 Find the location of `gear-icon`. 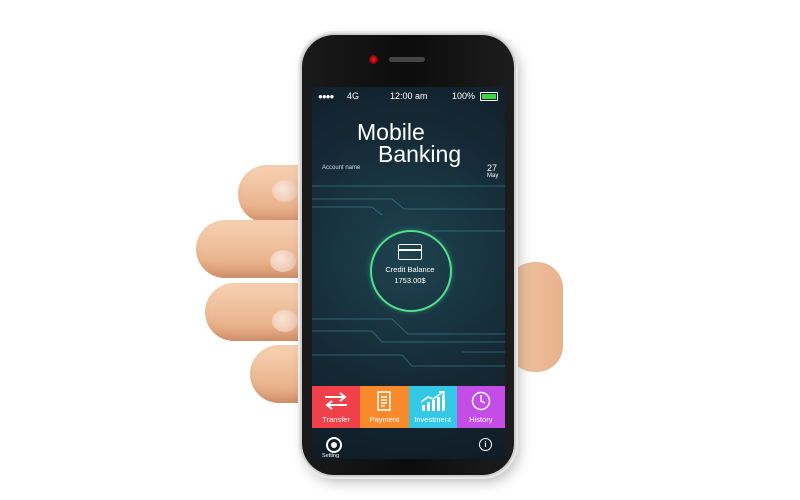

gear-icon is located at coordinates (334, 445).